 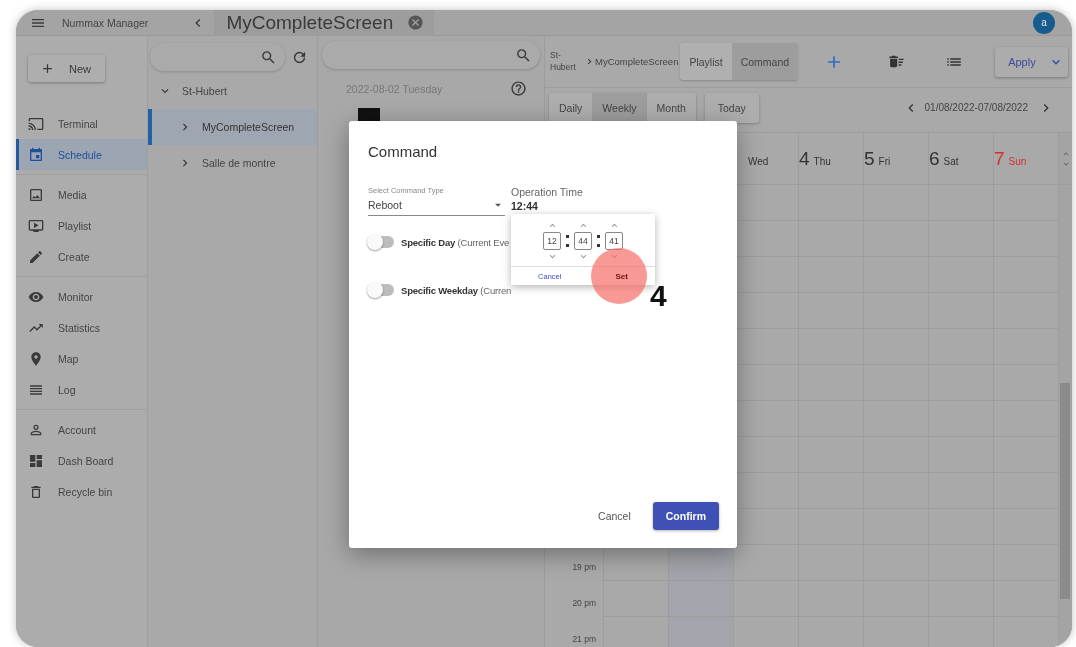 I want to click on hour-label: 21 pm, so click(x=584, y=639).